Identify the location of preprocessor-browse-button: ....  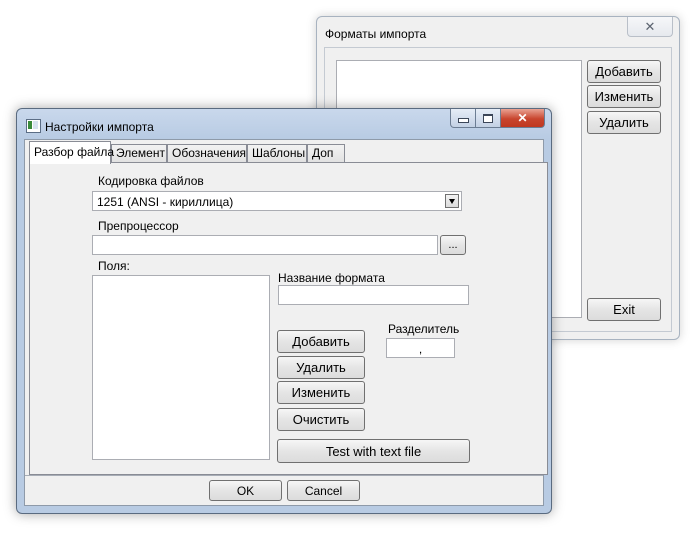
(453, 245).